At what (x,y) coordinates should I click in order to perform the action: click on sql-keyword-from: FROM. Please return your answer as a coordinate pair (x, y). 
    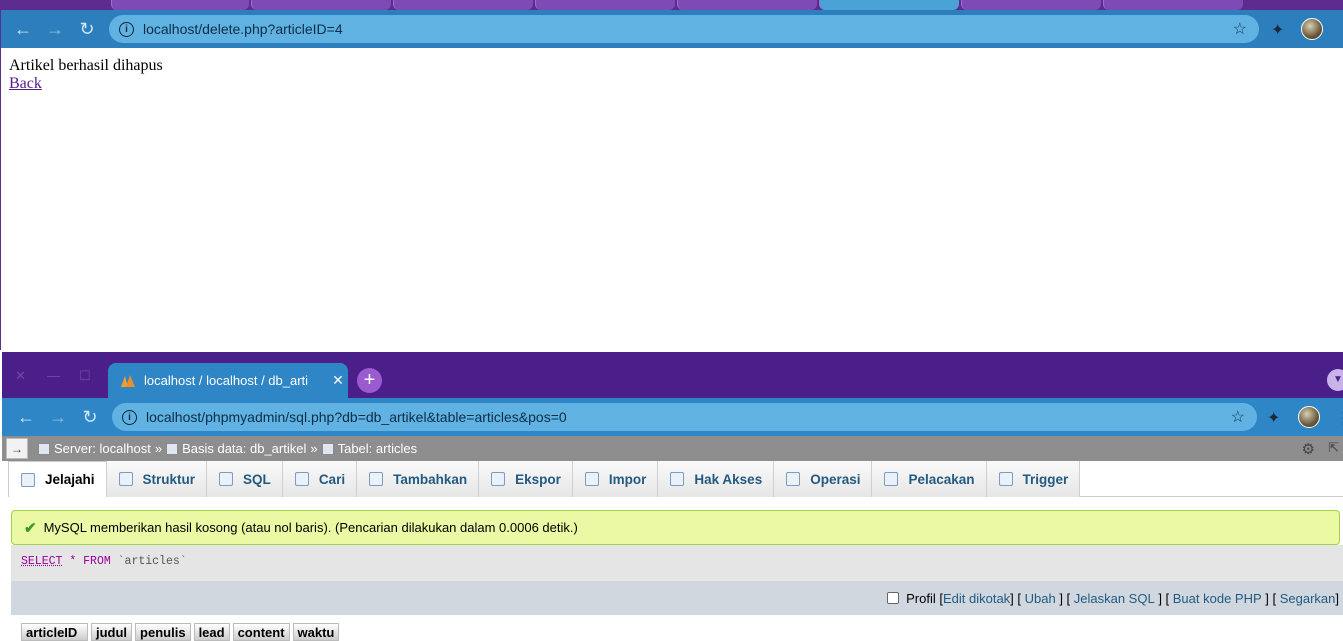
    Looking at the image, I should click on (97, 561).